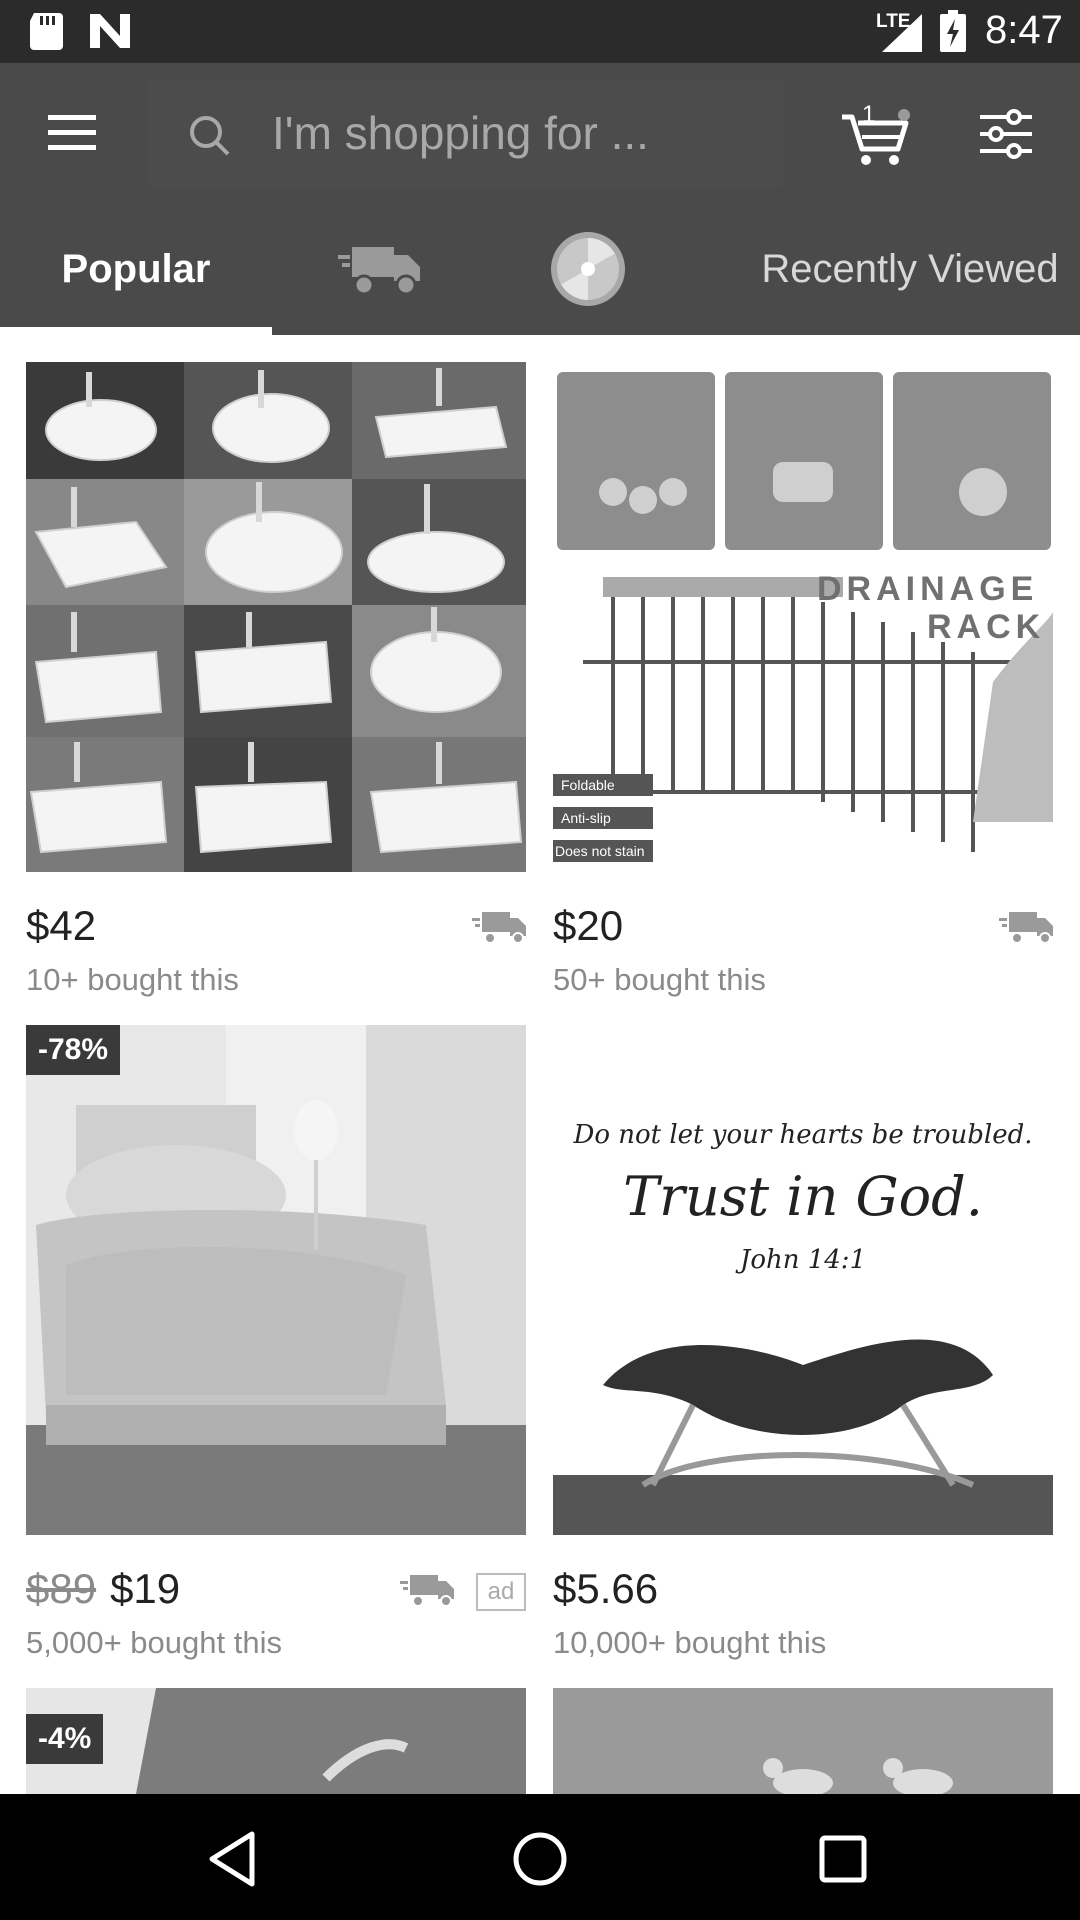 The image size is (1080, 1920). I want to click on image-title-line1: DRAINAGE, so click(928, 589).